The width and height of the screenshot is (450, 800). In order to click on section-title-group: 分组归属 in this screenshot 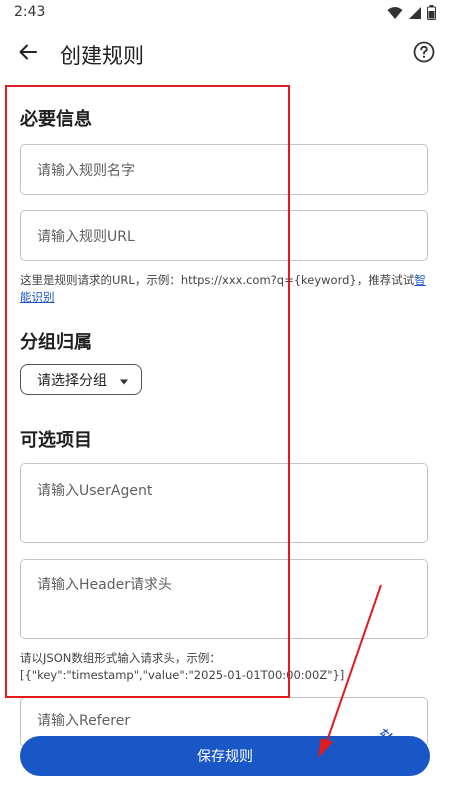, I will do `click(56, 342)`.